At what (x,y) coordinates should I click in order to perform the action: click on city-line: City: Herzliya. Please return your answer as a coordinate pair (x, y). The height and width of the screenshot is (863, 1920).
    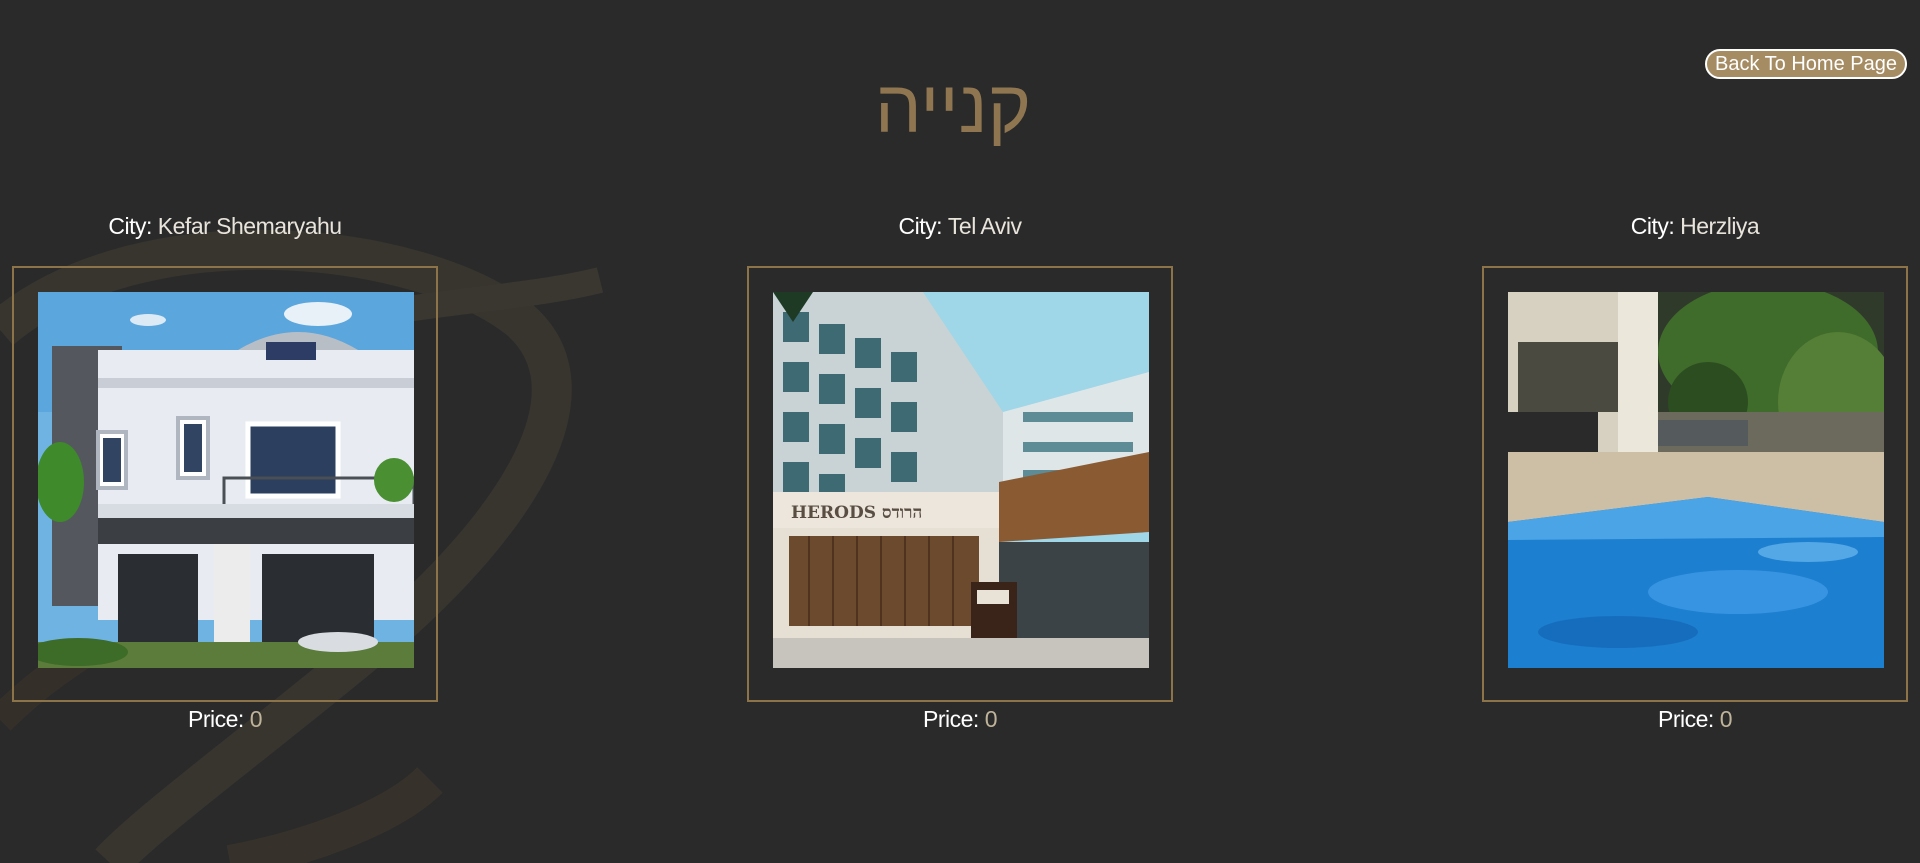
    Looking at the image, I should click on (1695, 226).